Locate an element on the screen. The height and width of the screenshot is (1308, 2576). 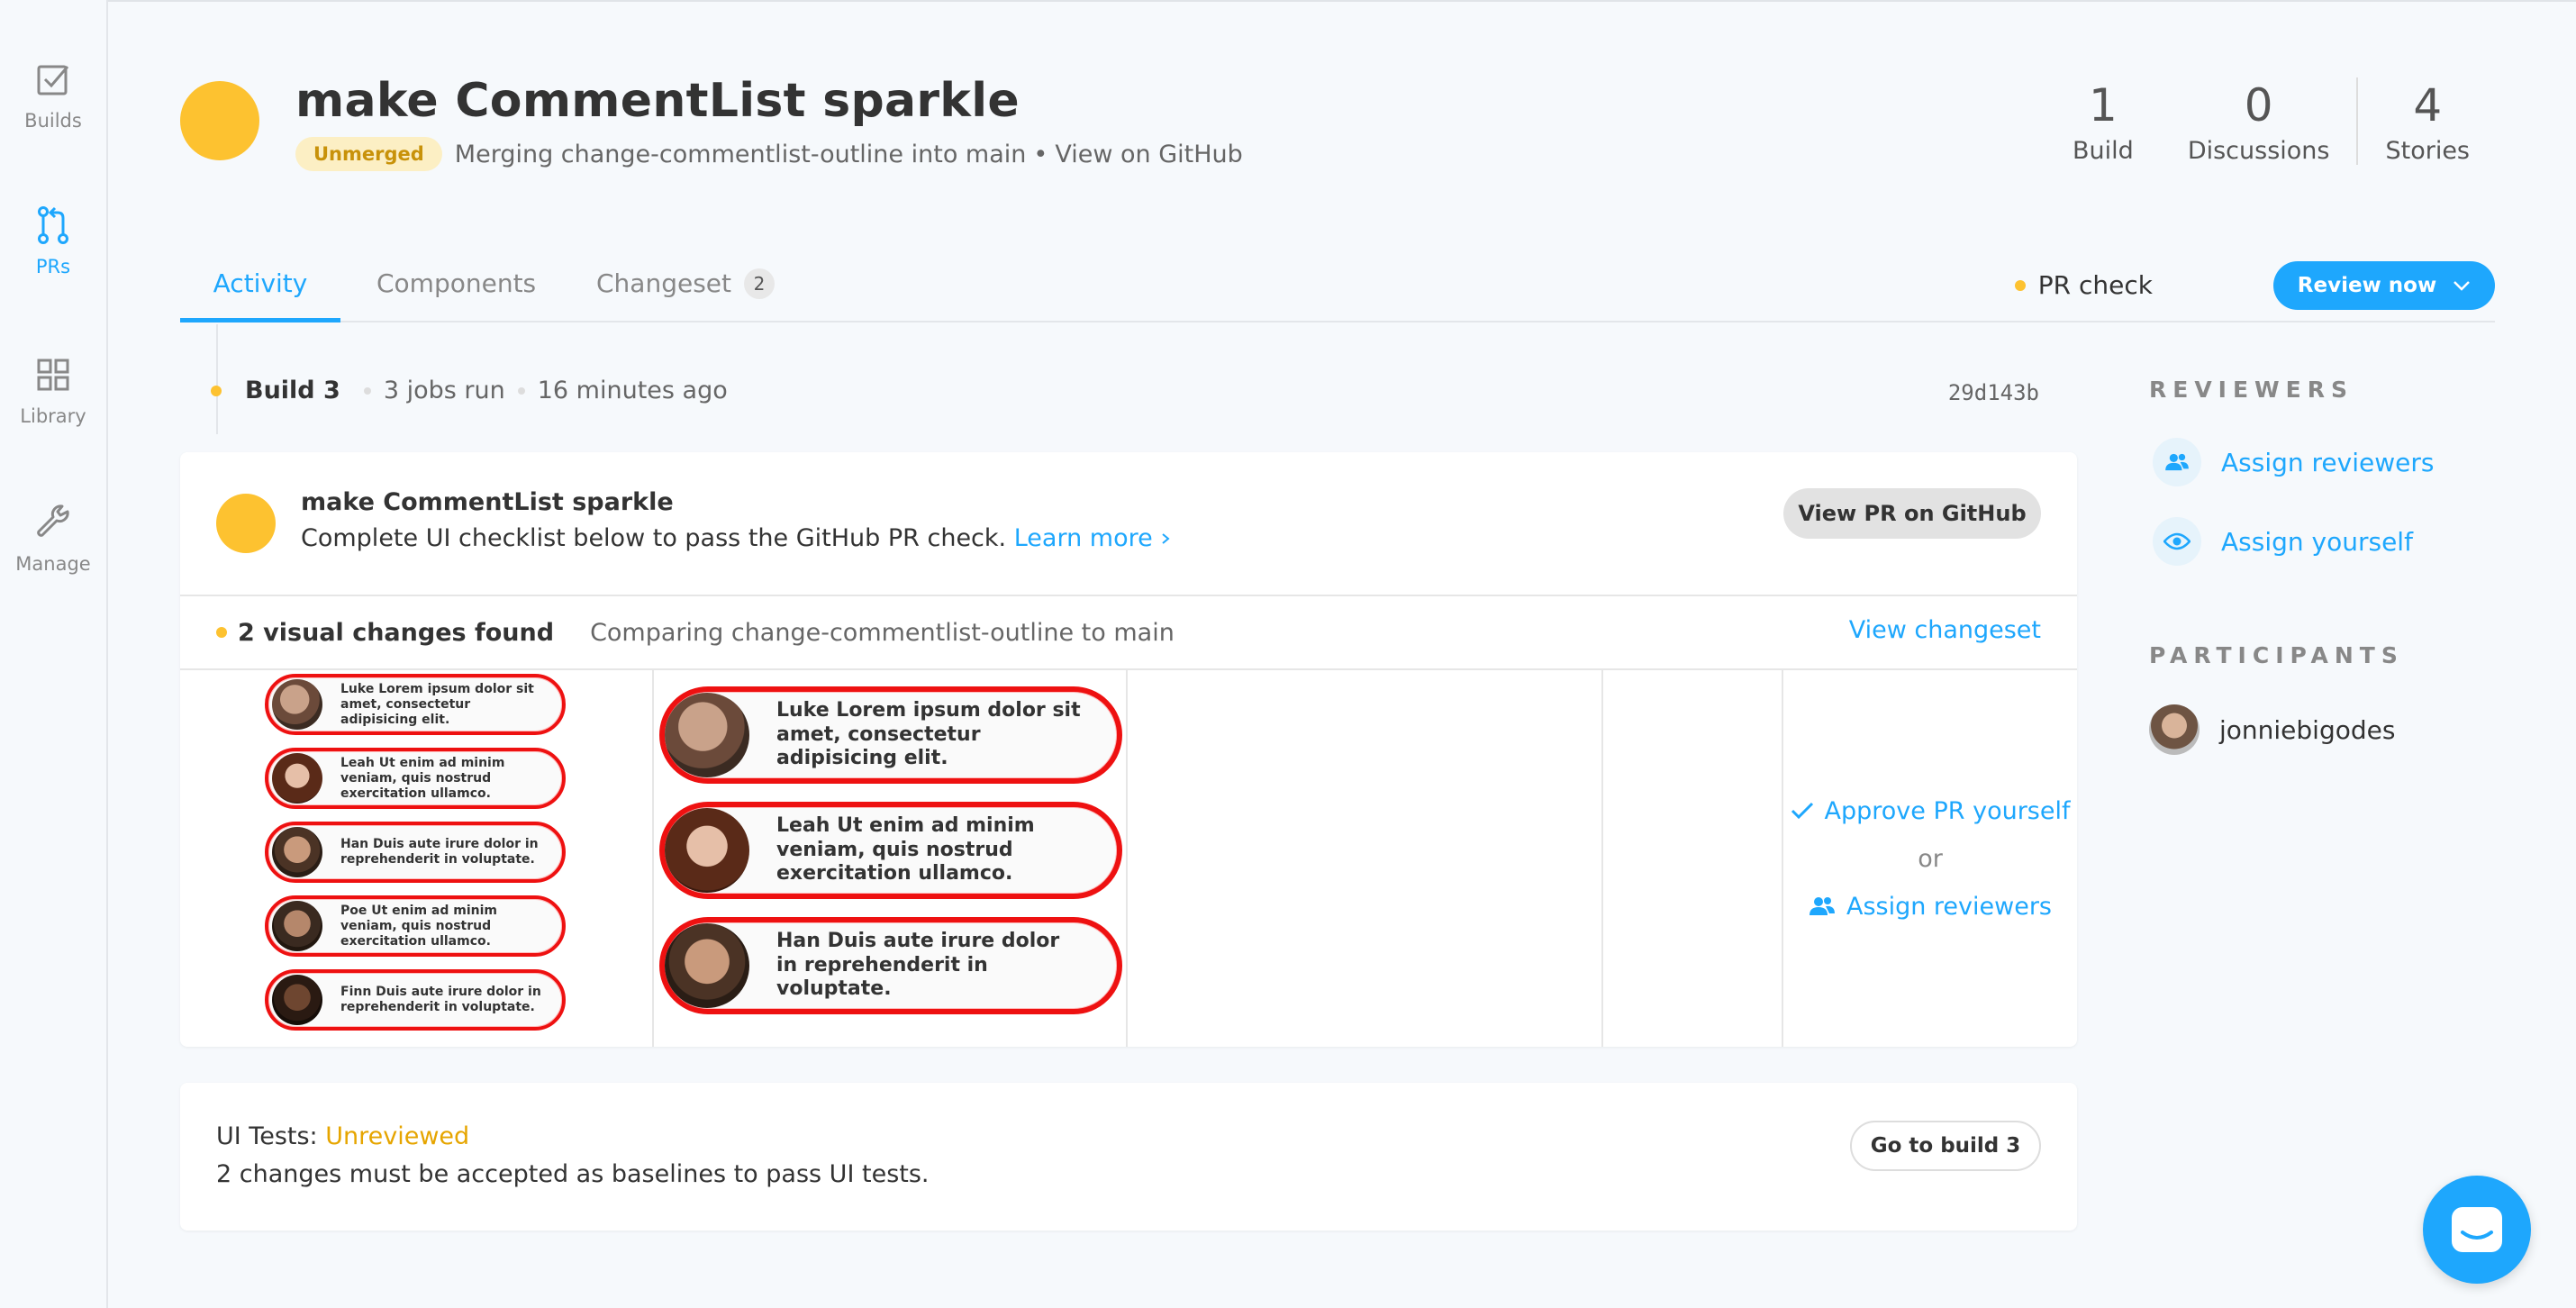
build-status-dot-icon is located at coordinates (216, 390).